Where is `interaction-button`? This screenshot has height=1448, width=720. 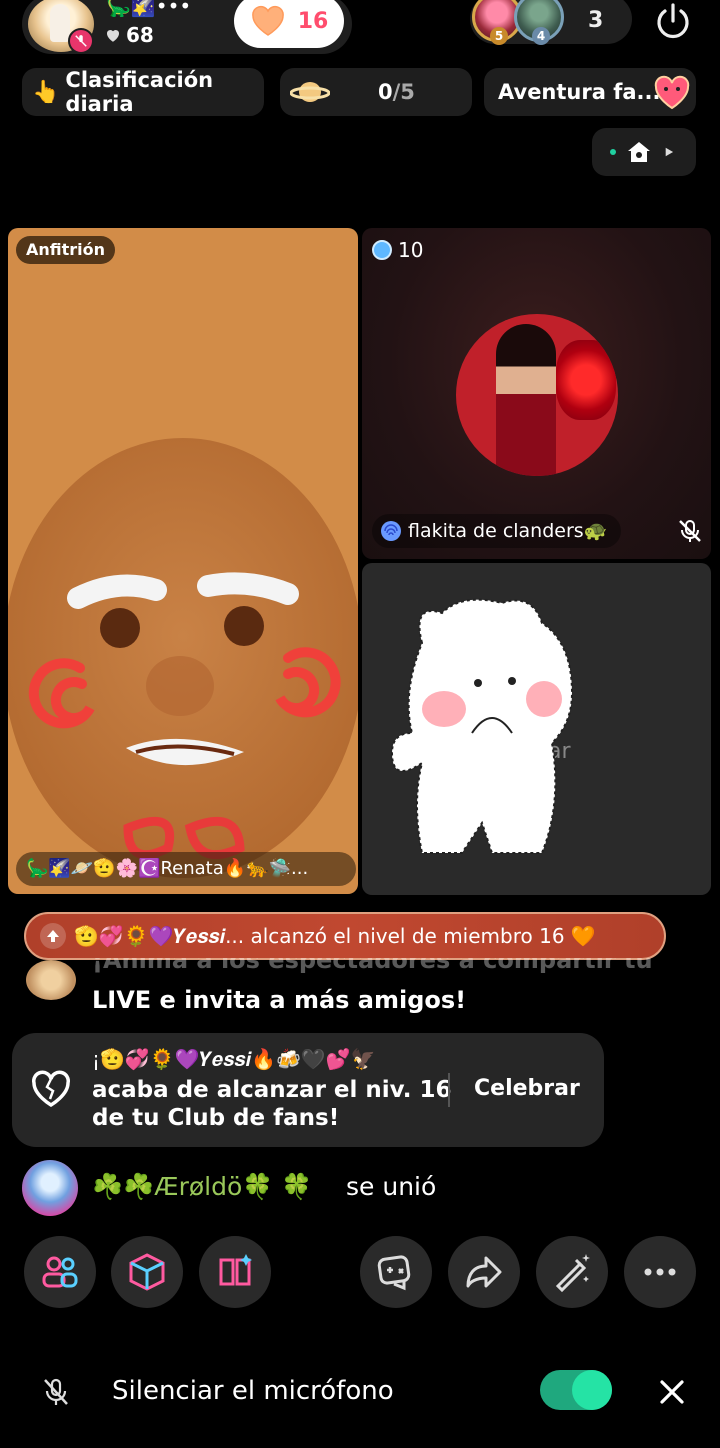 interaction-button is located at coordinates (396, 1272).